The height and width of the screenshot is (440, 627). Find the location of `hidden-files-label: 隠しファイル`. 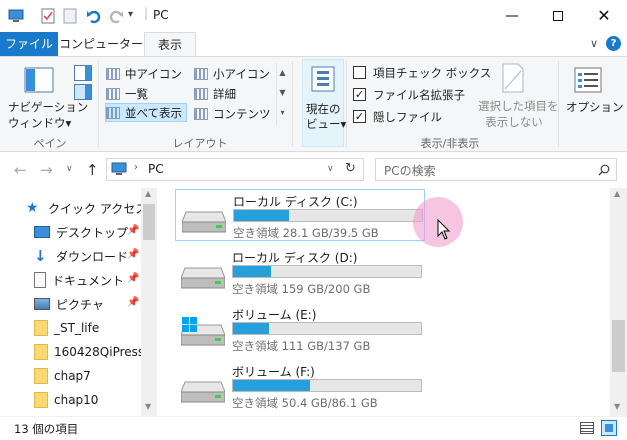

hidden-files-label: 隠しファイル is located at coordinates (407, 117).